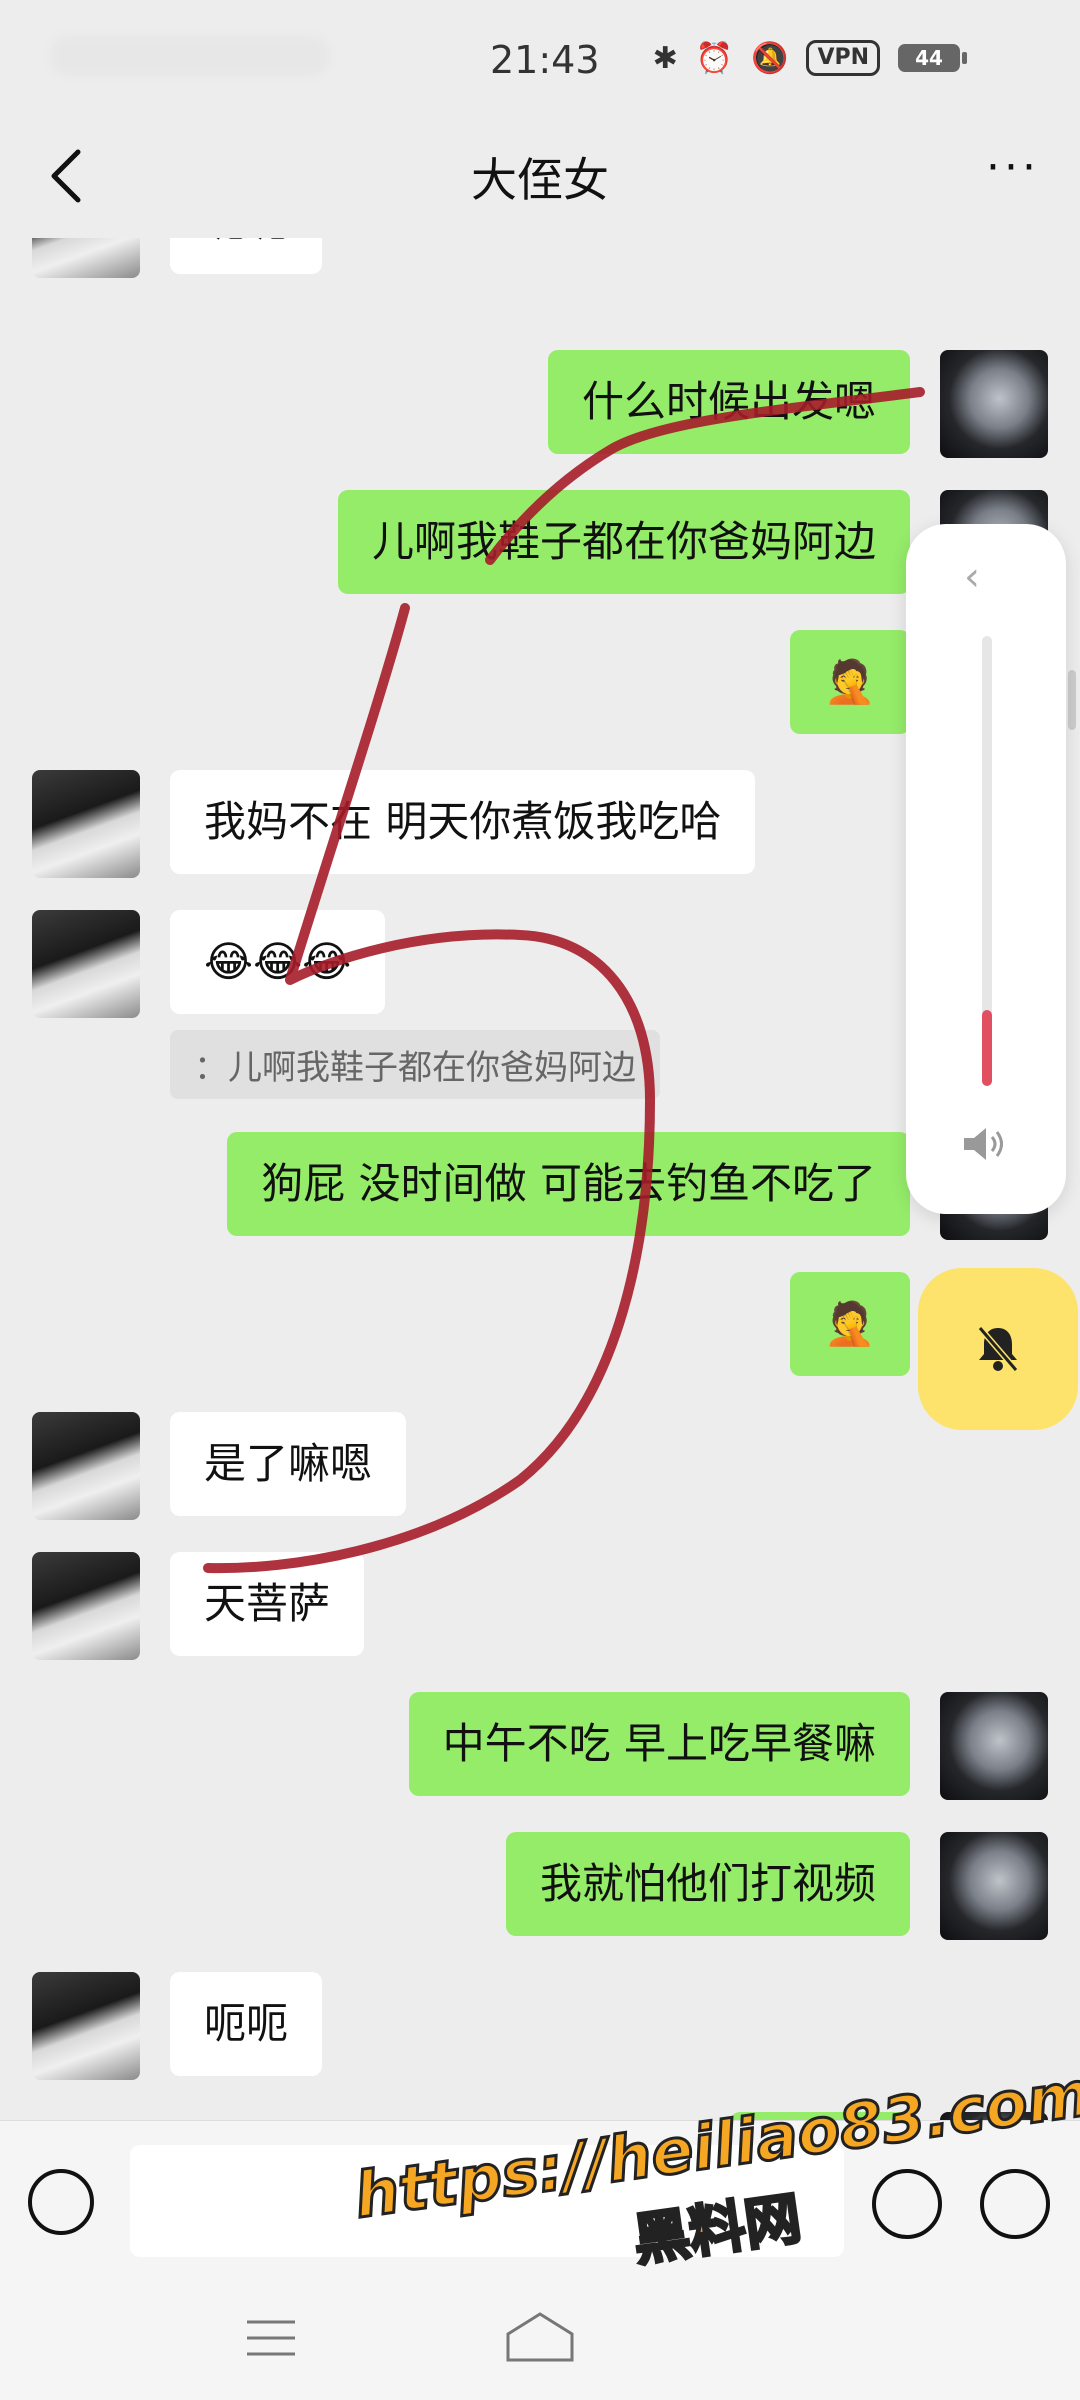  Describe the element at coordinates (665, 58) in the screenshot. I see `bluetooth-icon: ✱` at that location.